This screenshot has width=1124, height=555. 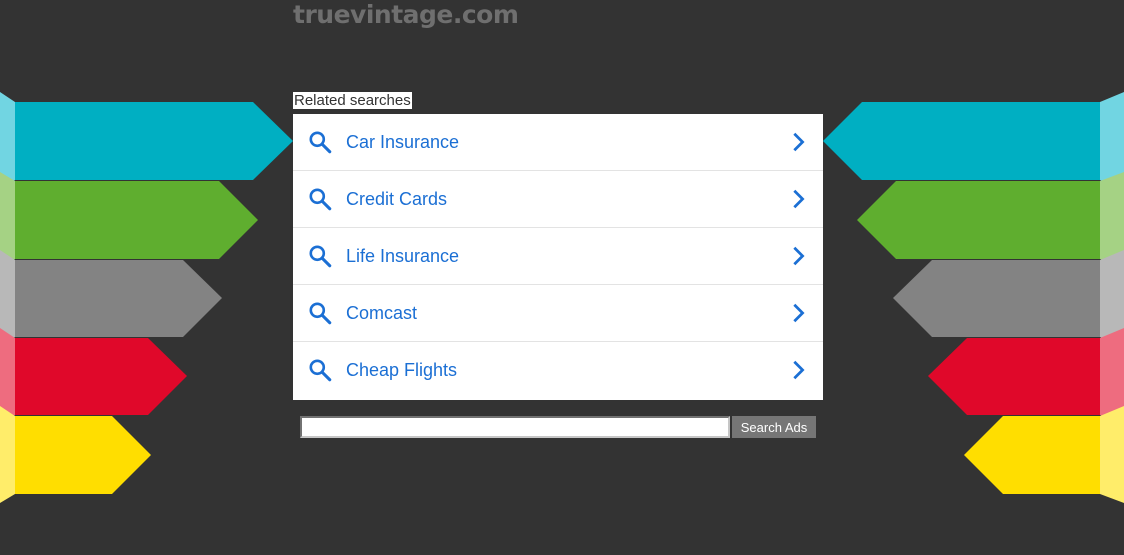 I want to click on search-ads-input, so click(x=515, y=427).